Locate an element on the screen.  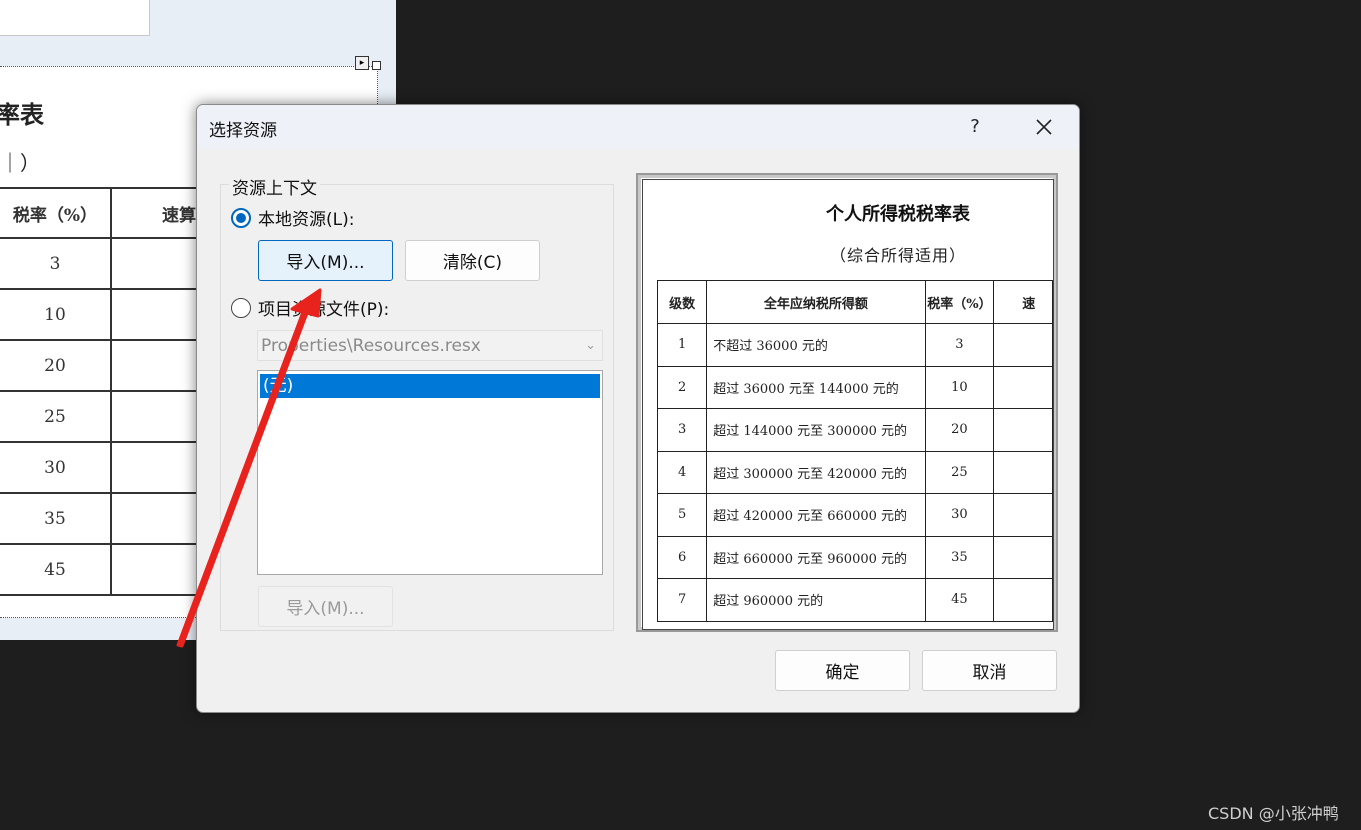
preview-cell: 4 is located at coordinates (682, 472).